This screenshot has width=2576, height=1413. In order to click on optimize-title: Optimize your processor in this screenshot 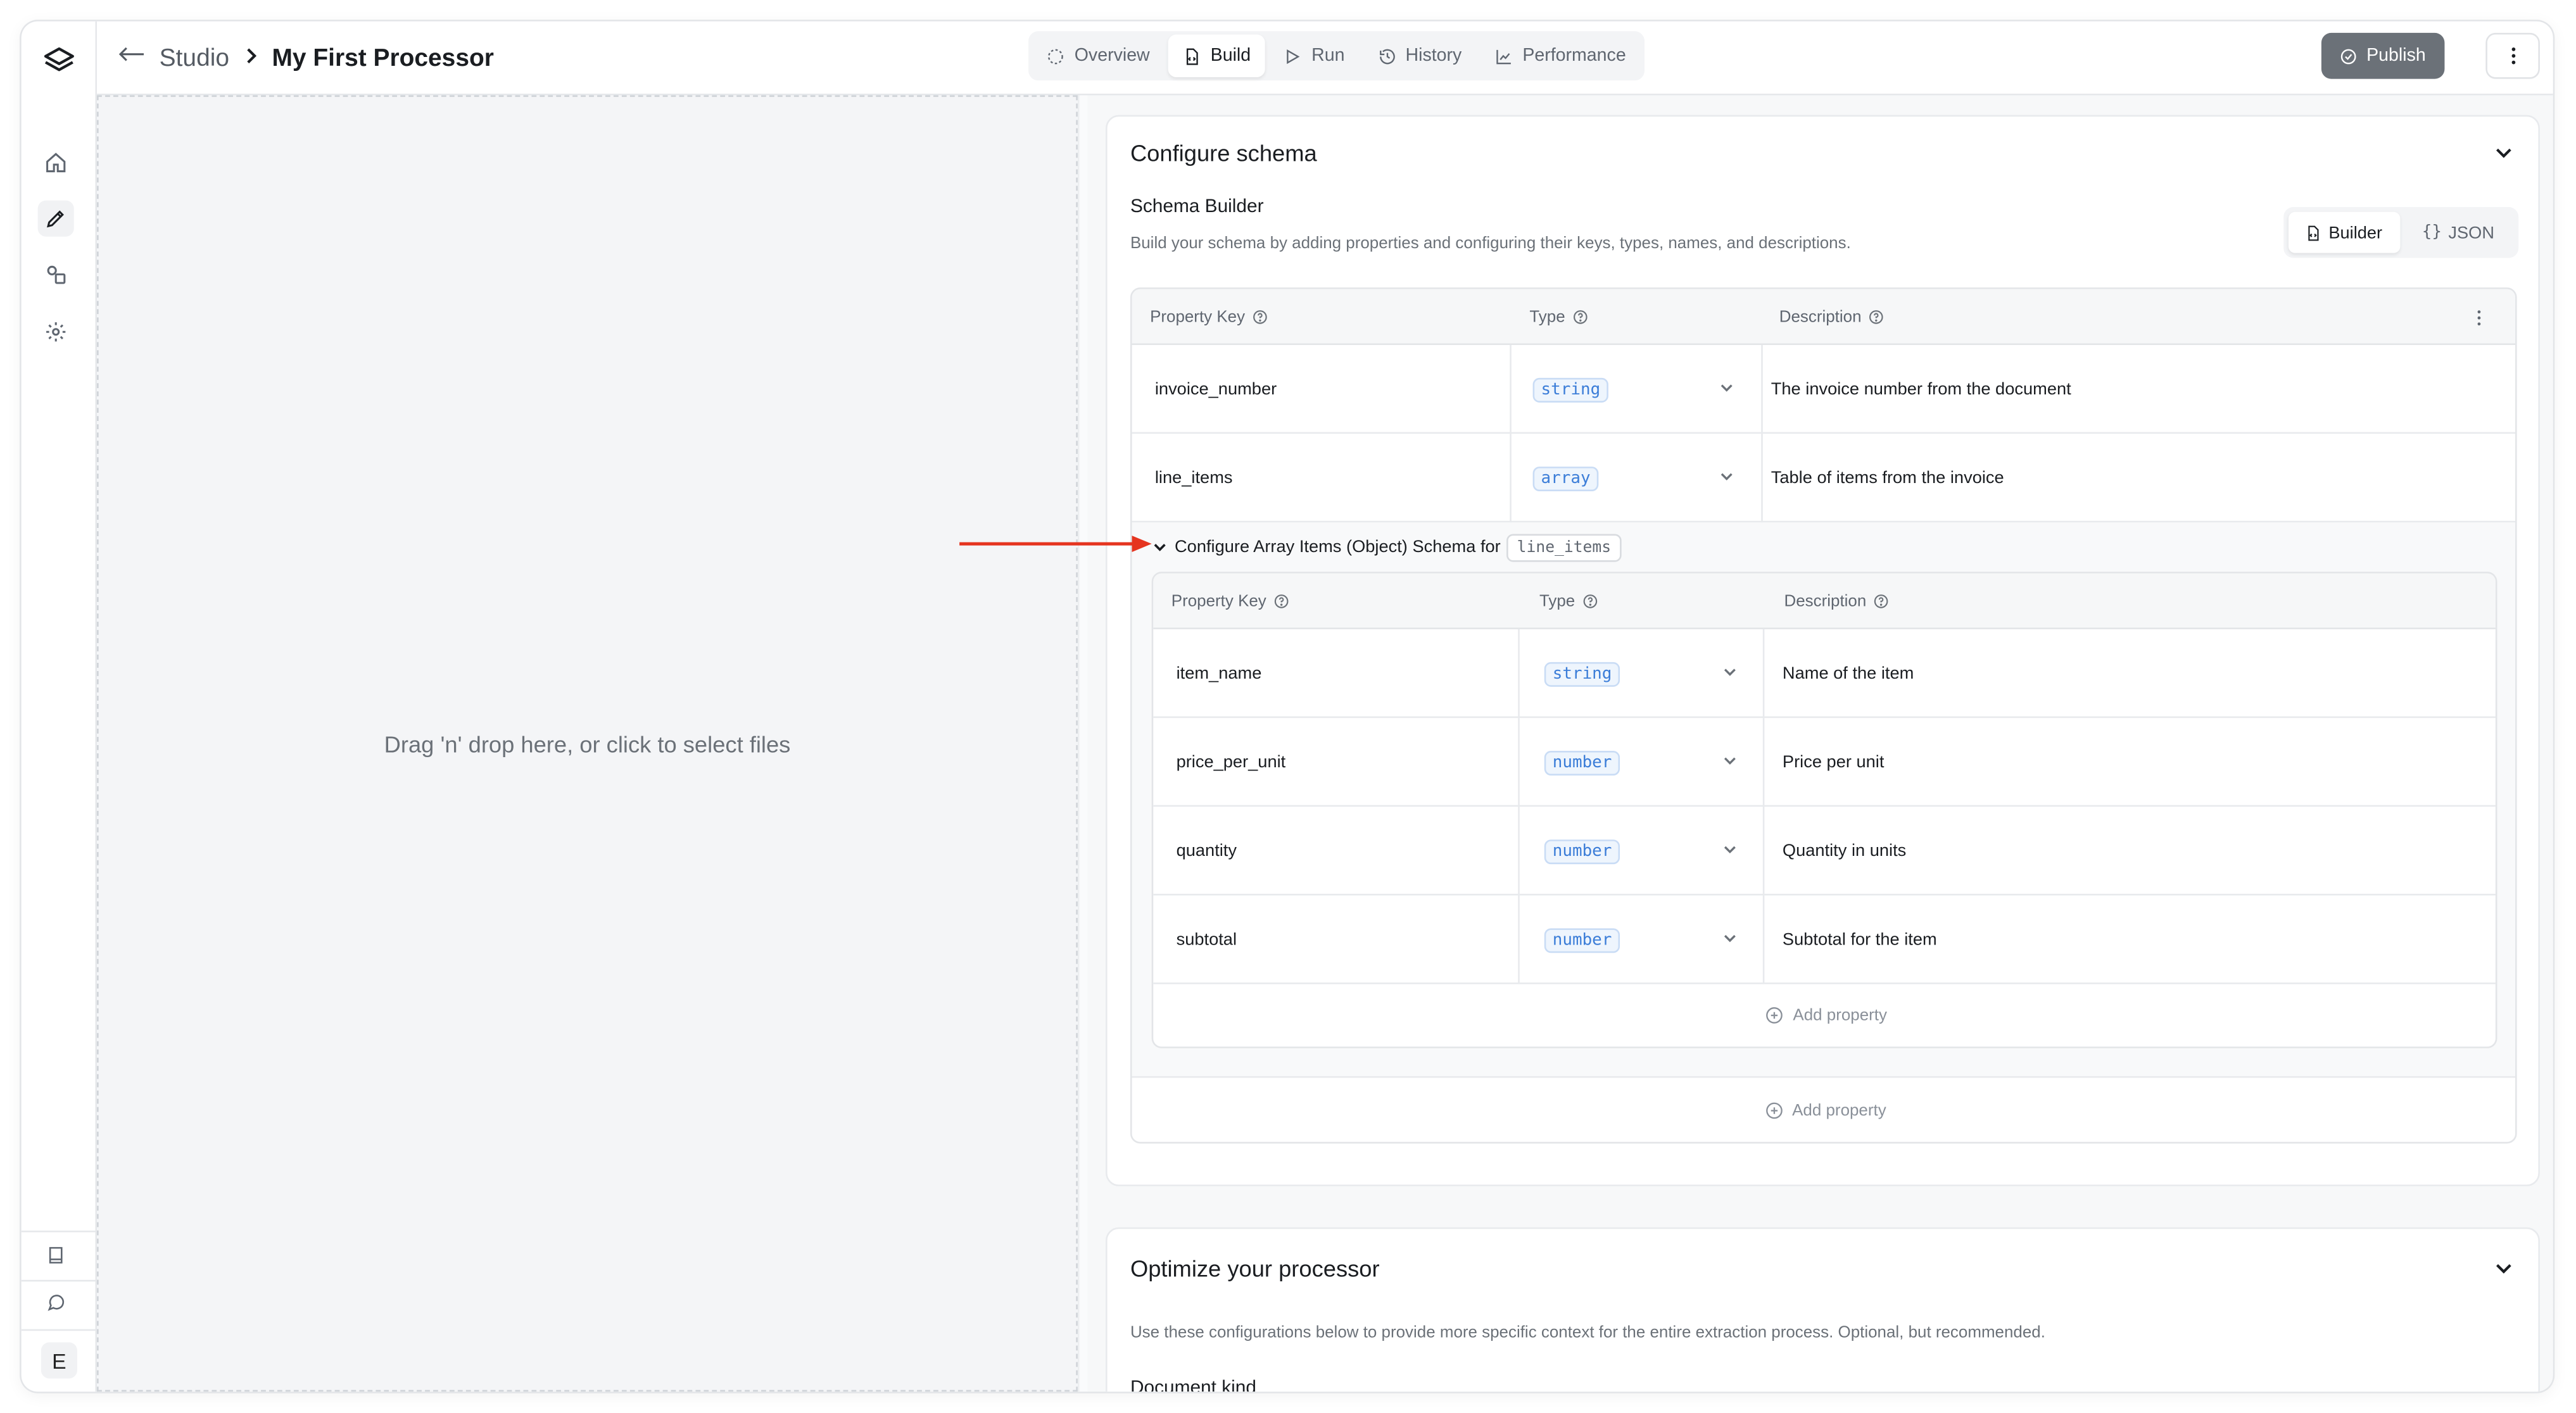, I will do `click(1255, 1269)`.